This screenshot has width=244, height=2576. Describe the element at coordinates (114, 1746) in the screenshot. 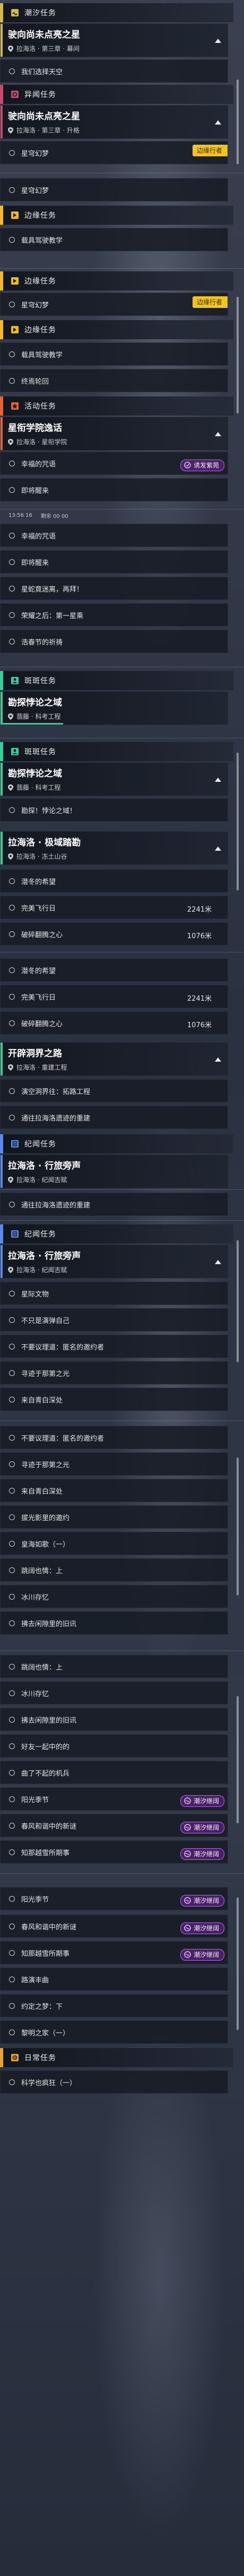

I see `task-item: 好友一起中的的` at that location.